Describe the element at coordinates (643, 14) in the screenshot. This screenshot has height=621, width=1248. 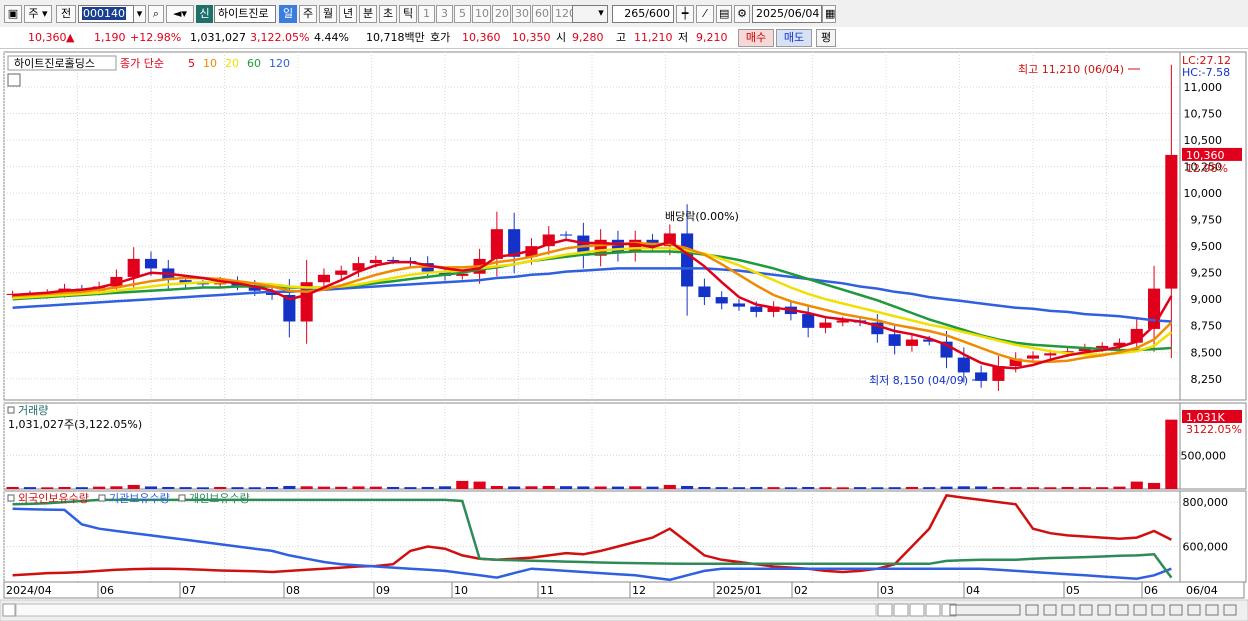
I see `count-field: 265/600` at that location.